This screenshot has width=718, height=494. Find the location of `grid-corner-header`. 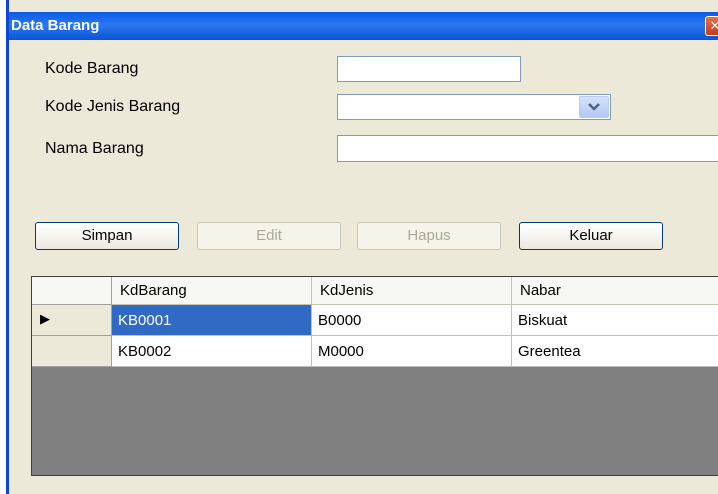

grid-corner-header is located at coordinates (72, 291).